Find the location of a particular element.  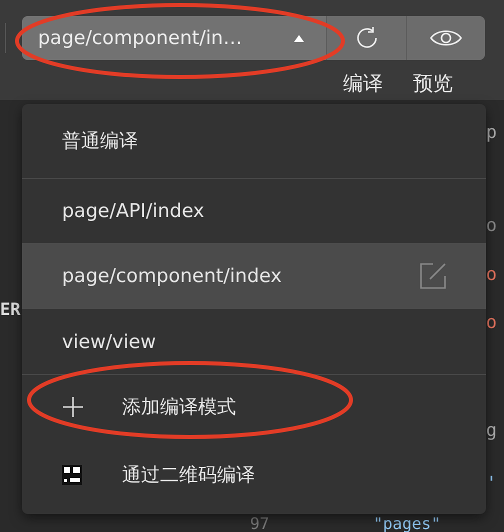

edit-icon is located at coordinates (433, 276).